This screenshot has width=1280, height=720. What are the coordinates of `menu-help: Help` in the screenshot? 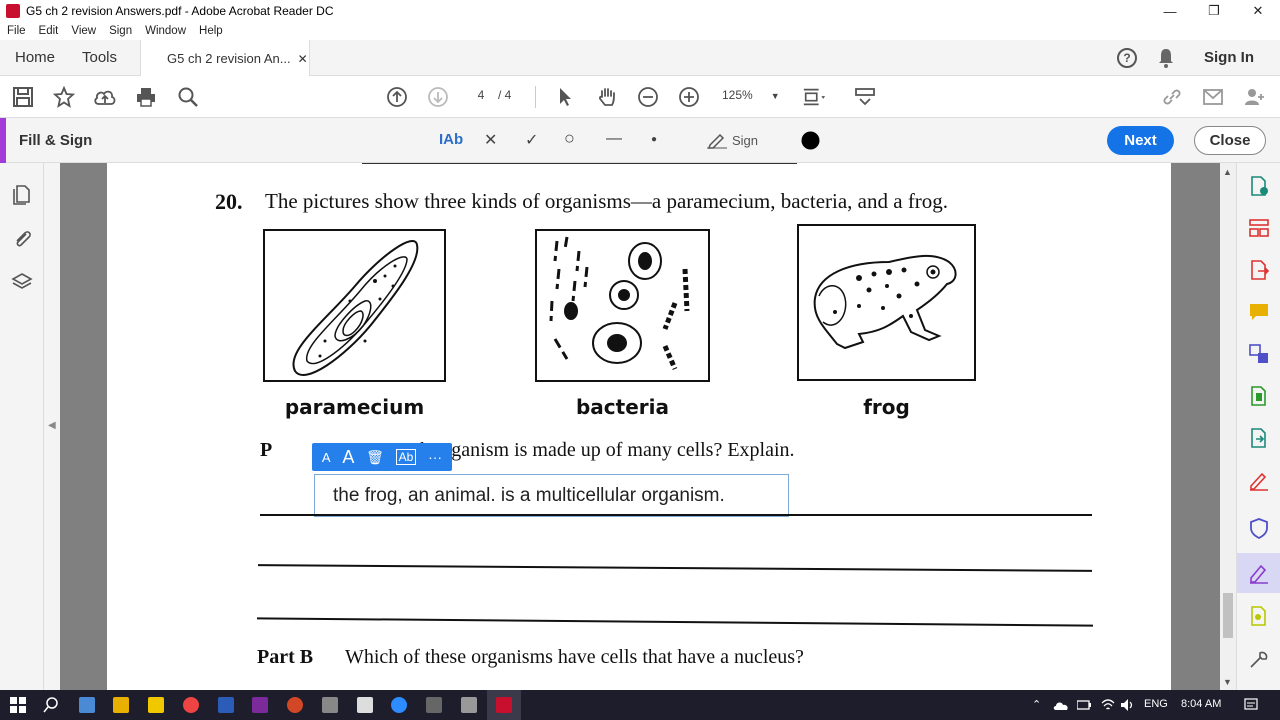 It's located at (211, 31).